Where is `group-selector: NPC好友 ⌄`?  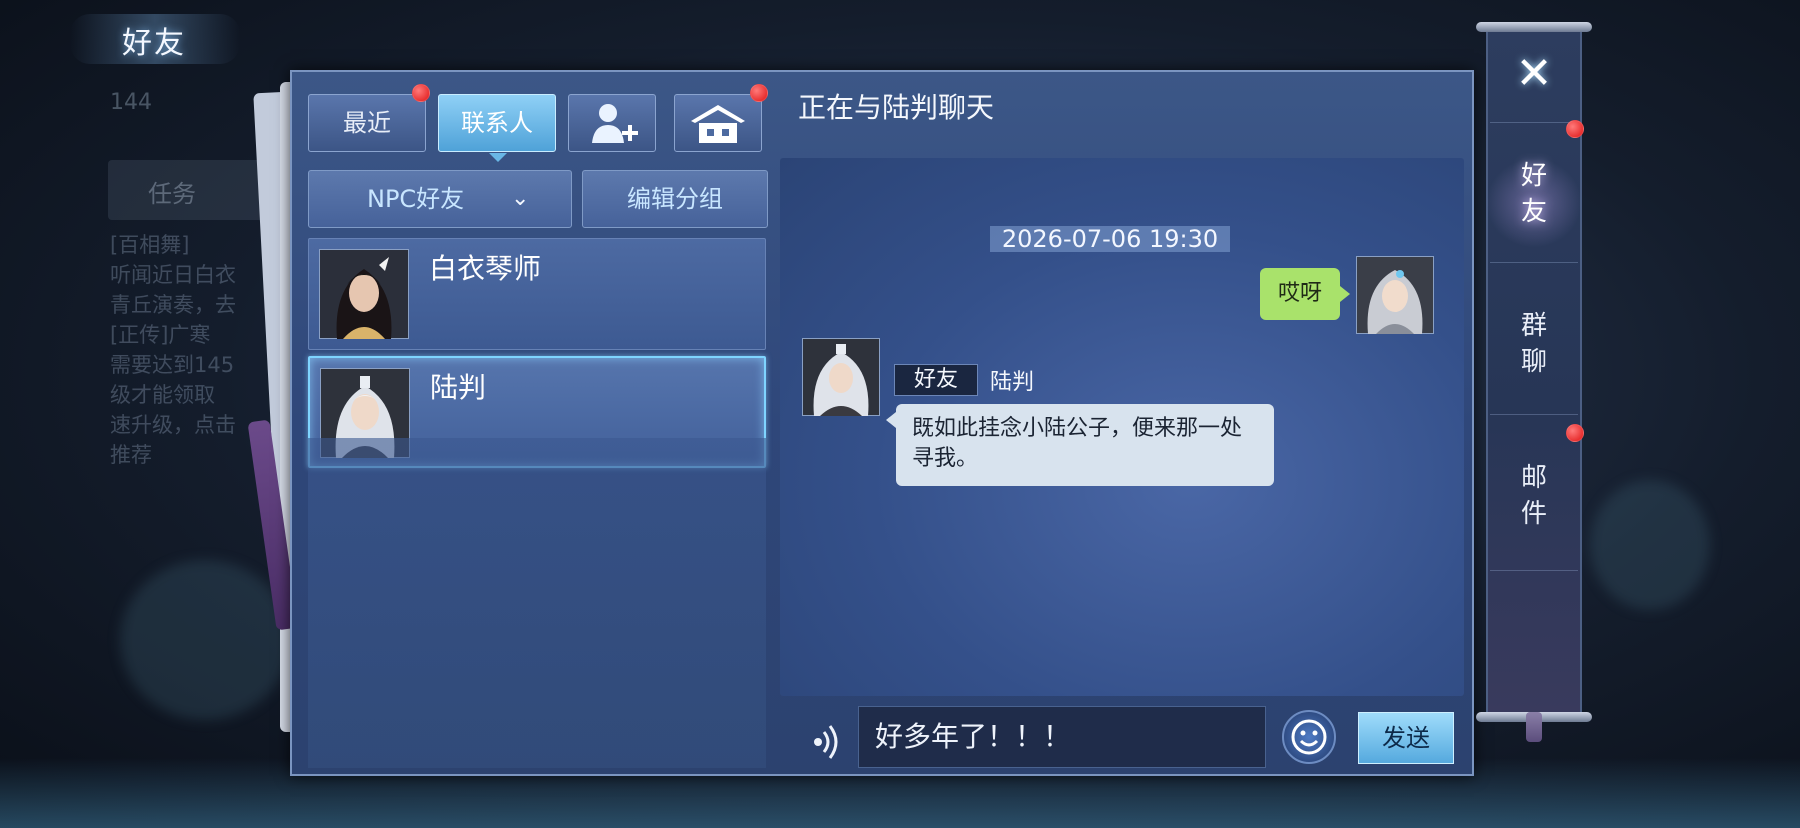 group-selector: NPC好友 ⌄ is located at coordinates (440, 199).